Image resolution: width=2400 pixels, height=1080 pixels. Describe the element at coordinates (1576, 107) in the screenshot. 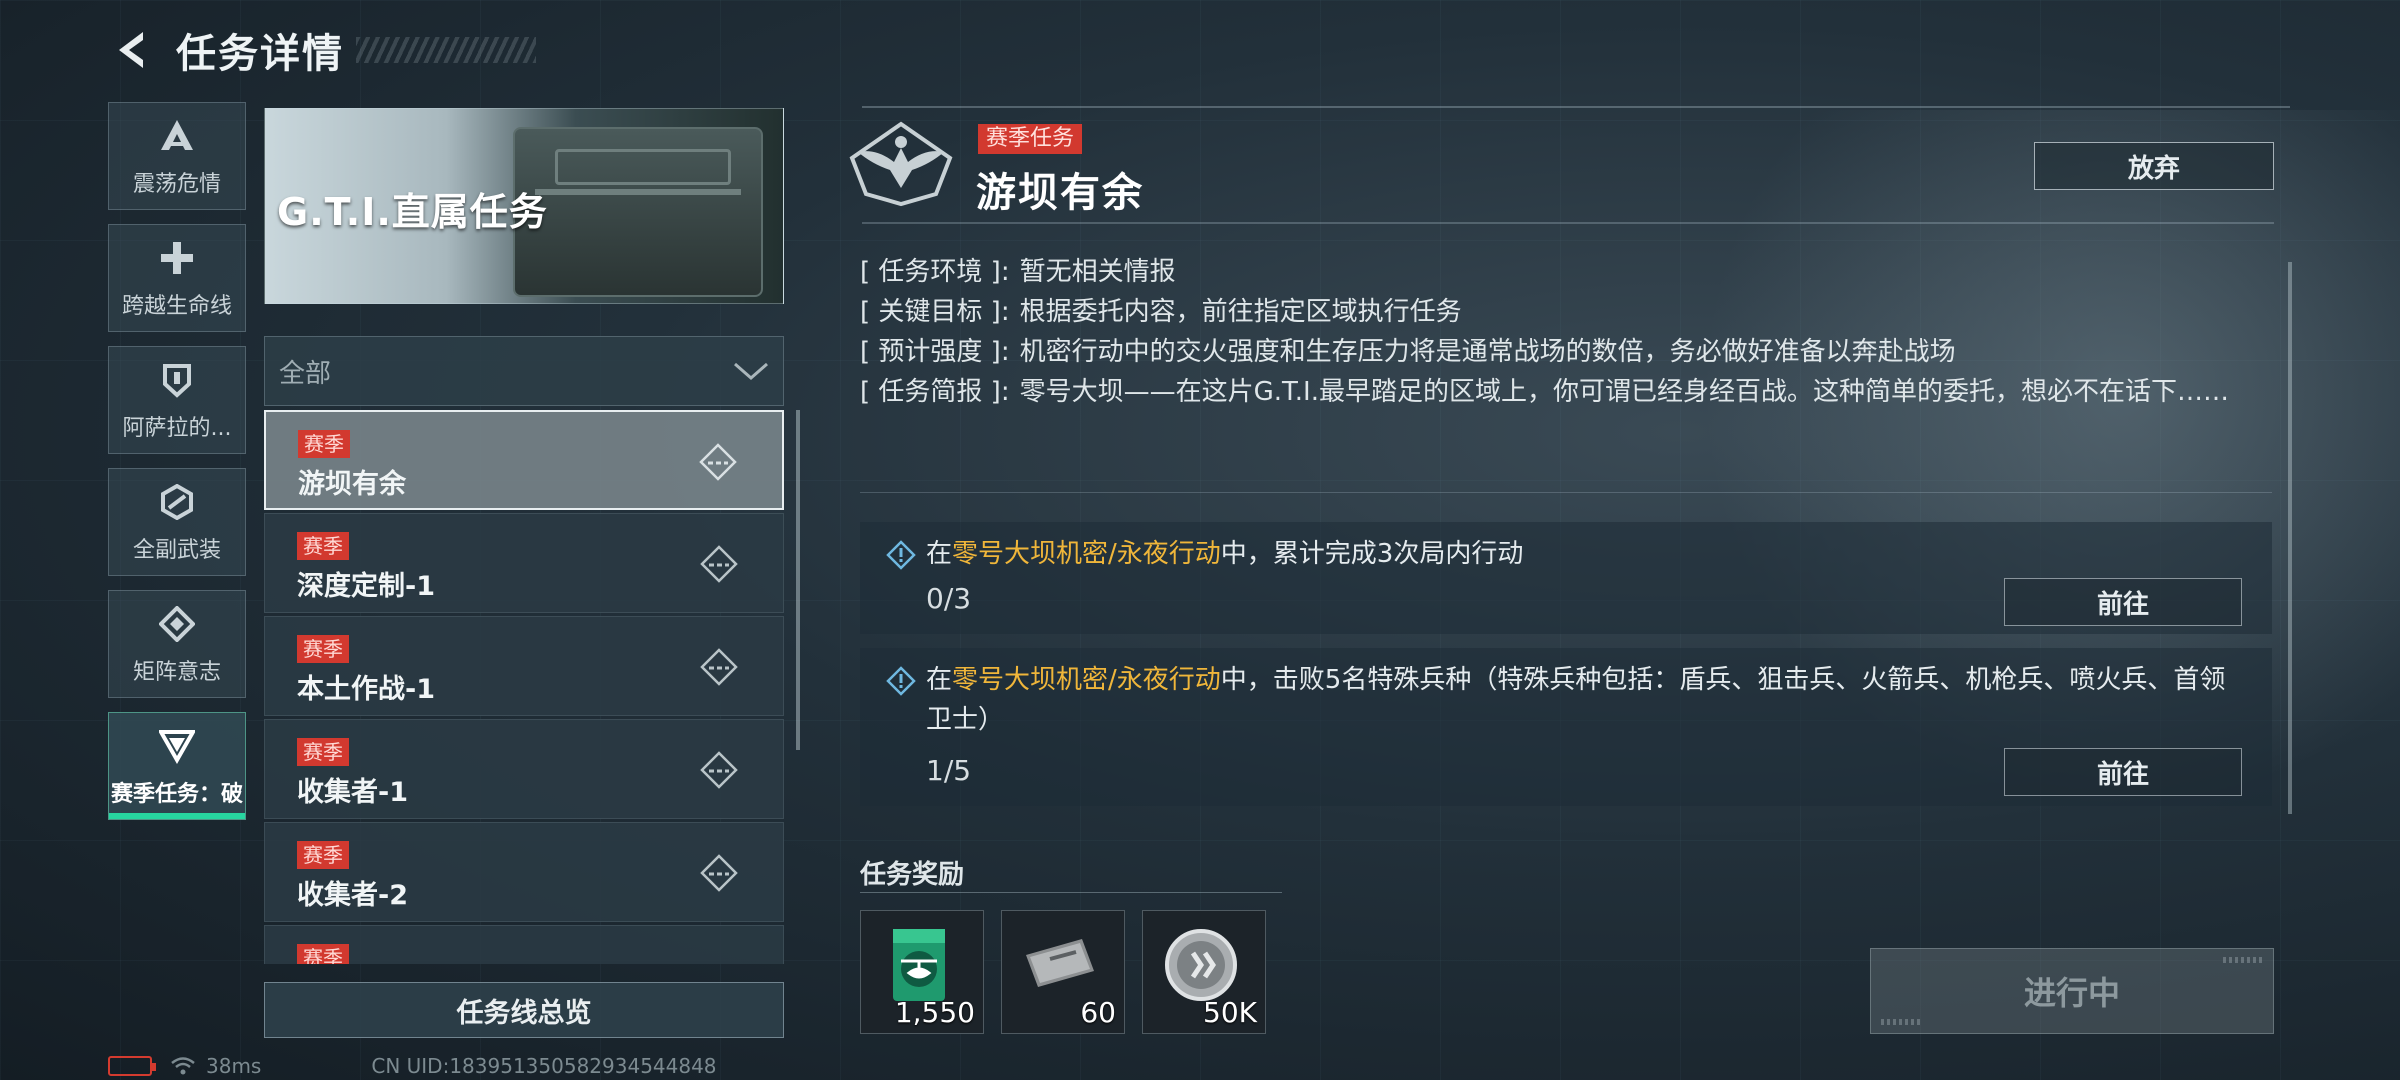

I see `panel-top-divider` at that location.